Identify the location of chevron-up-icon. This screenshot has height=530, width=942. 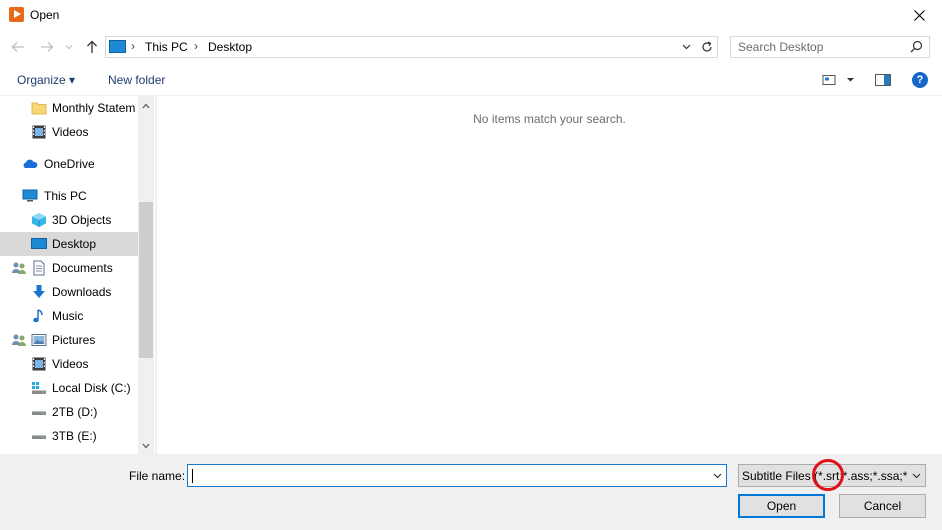
(146, 106).